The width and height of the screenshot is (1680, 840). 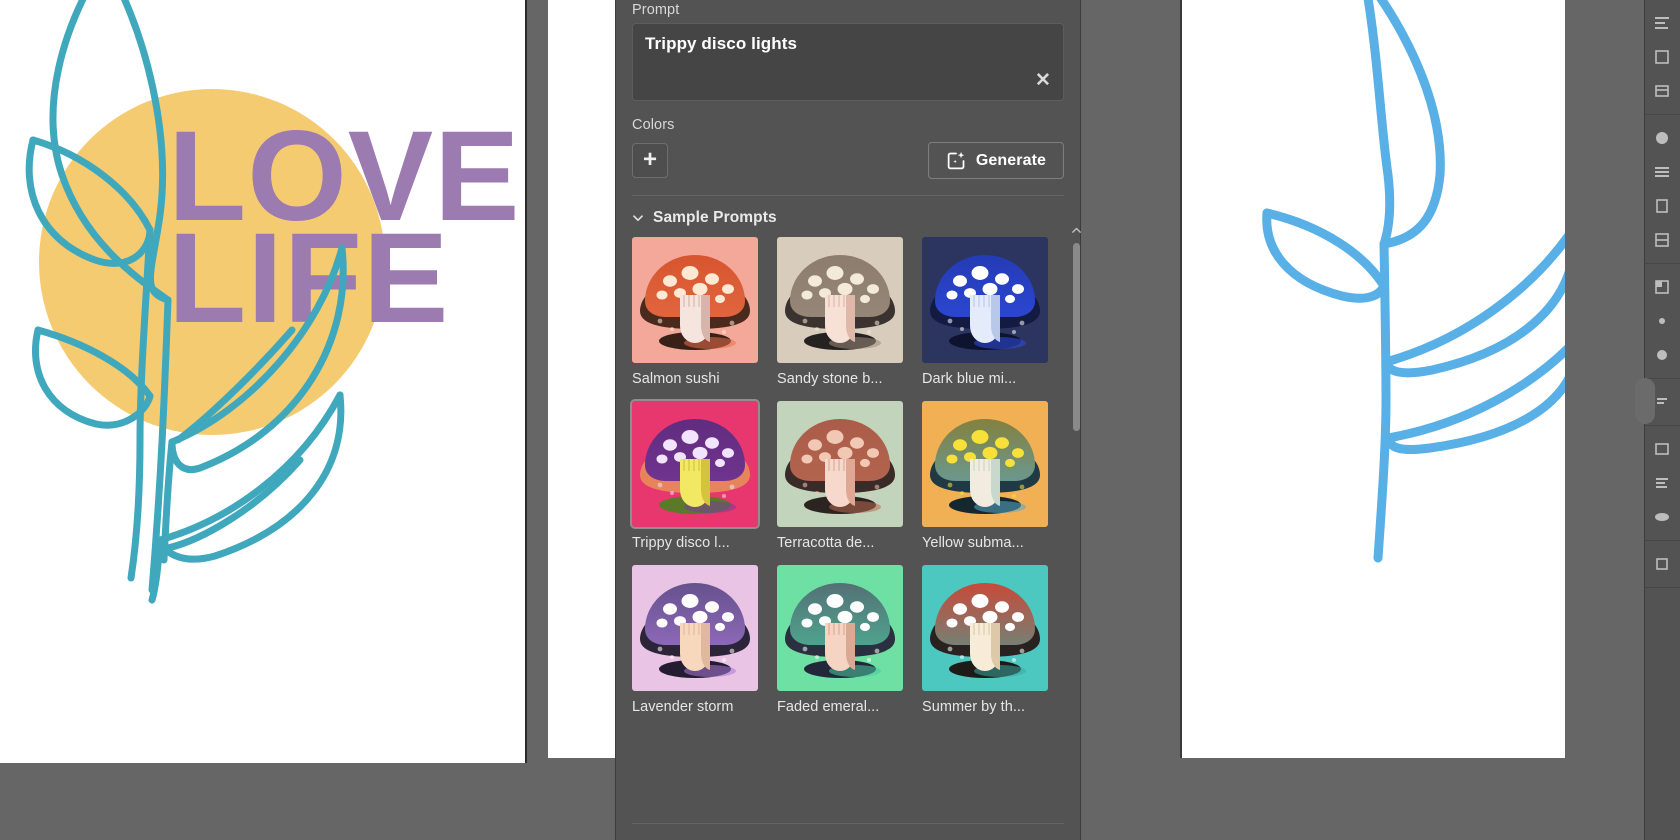 I want to click on scrollbar-track, so click(x=1076, y=532).